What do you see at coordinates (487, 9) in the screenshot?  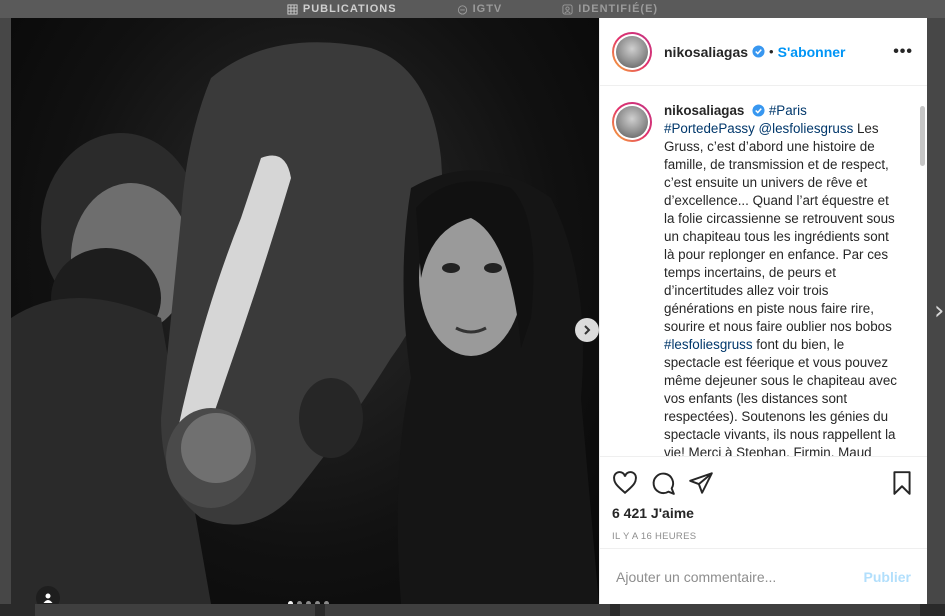 I see `tab-label: IGTV` at bounding box center [487, 9].